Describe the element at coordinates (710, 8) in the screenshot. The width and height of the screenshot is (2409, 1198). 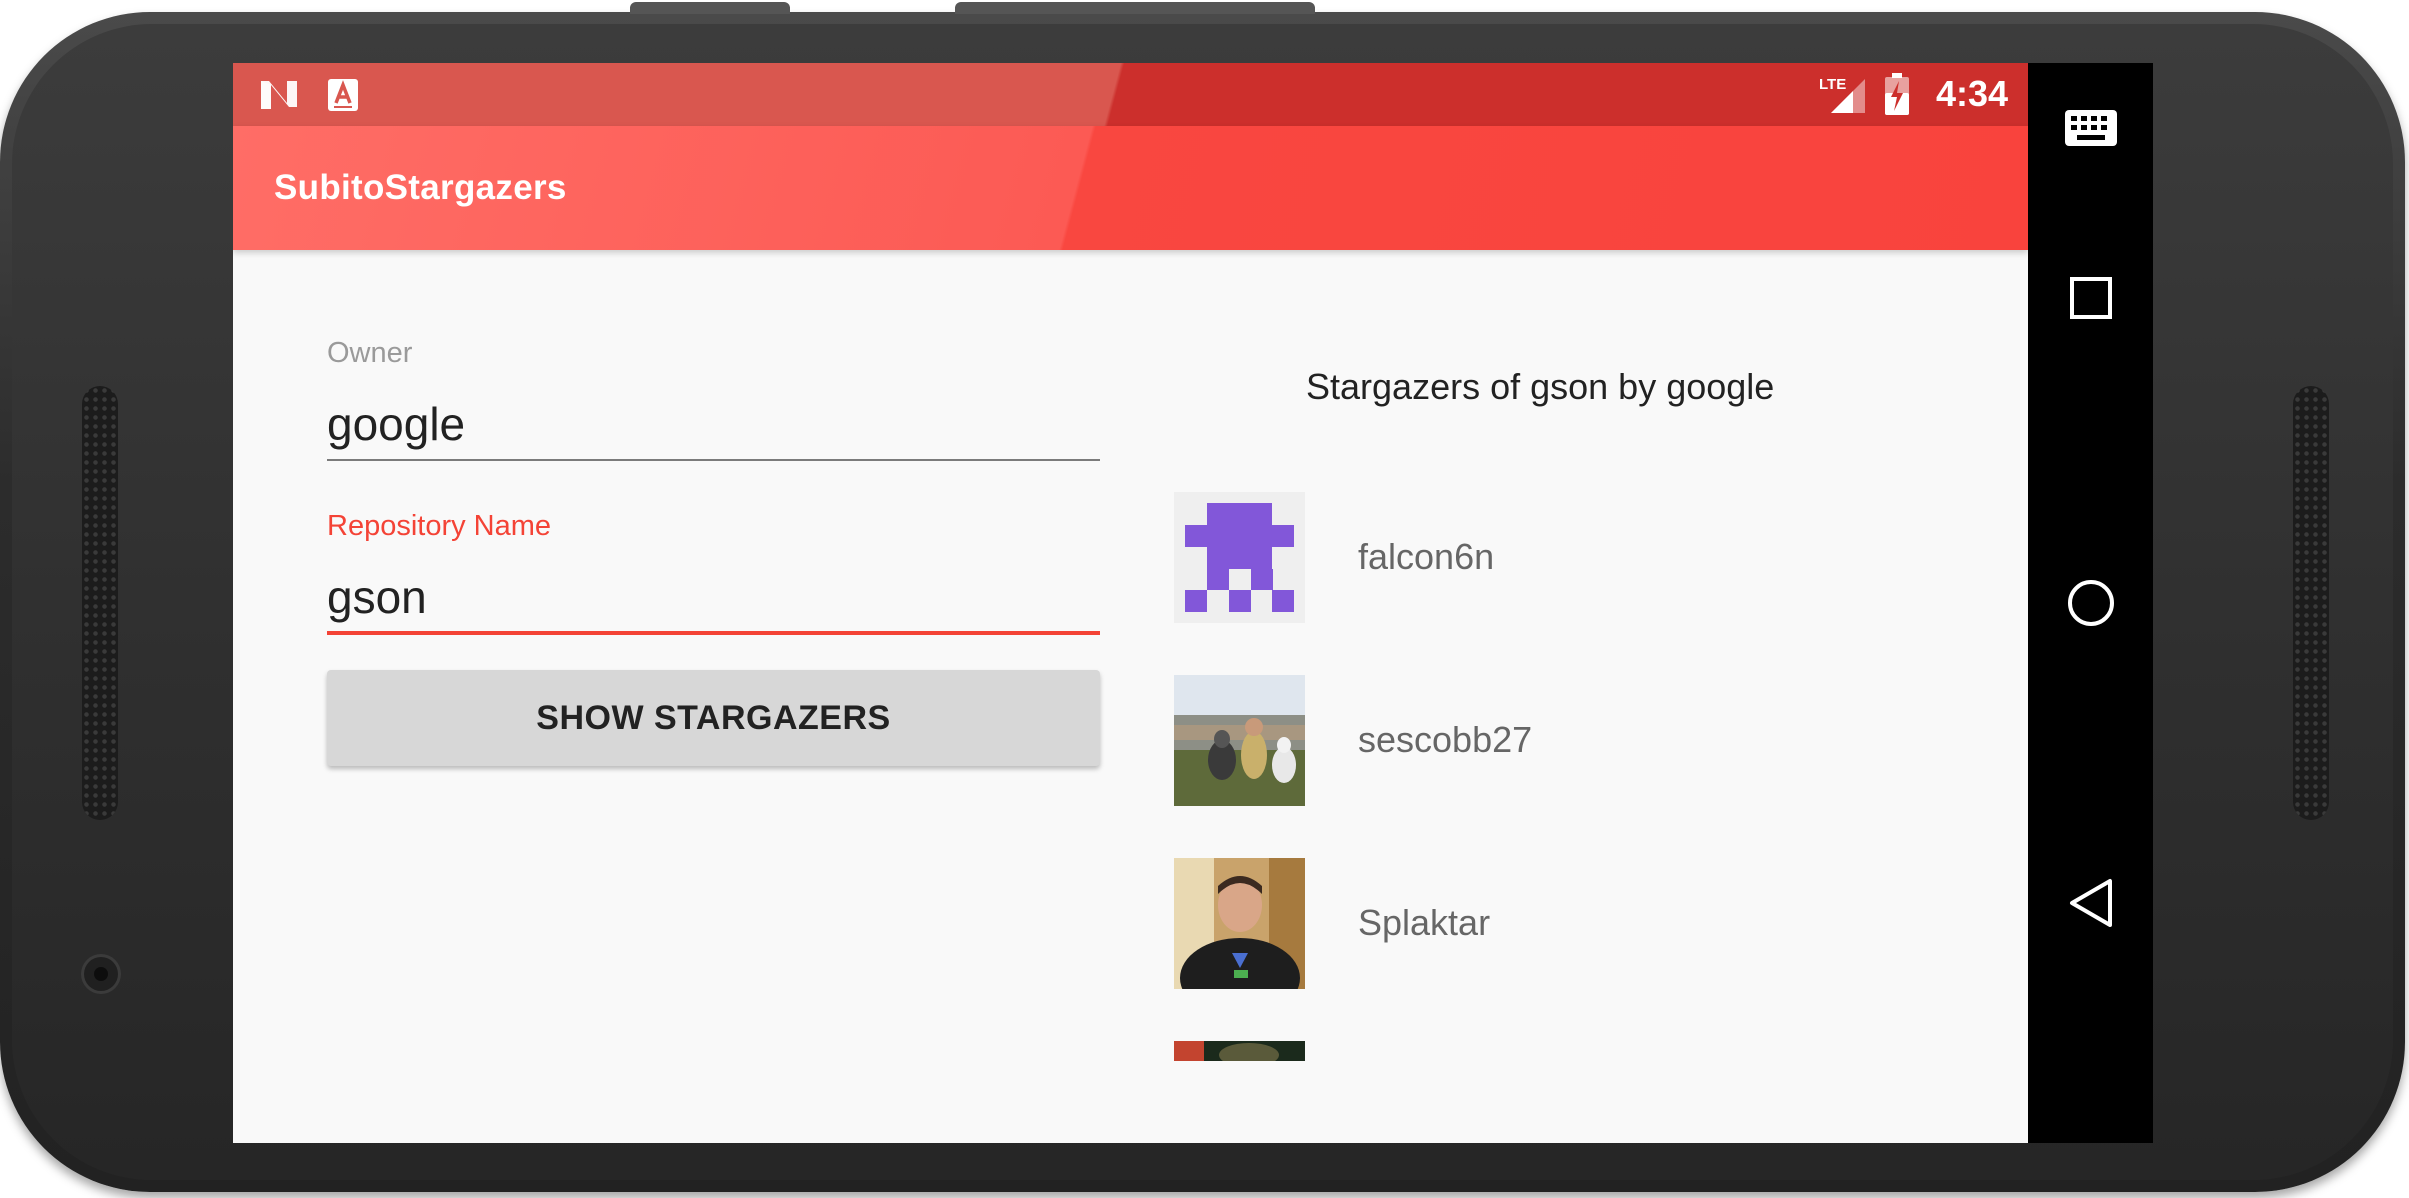
I see `power-button` at that location.